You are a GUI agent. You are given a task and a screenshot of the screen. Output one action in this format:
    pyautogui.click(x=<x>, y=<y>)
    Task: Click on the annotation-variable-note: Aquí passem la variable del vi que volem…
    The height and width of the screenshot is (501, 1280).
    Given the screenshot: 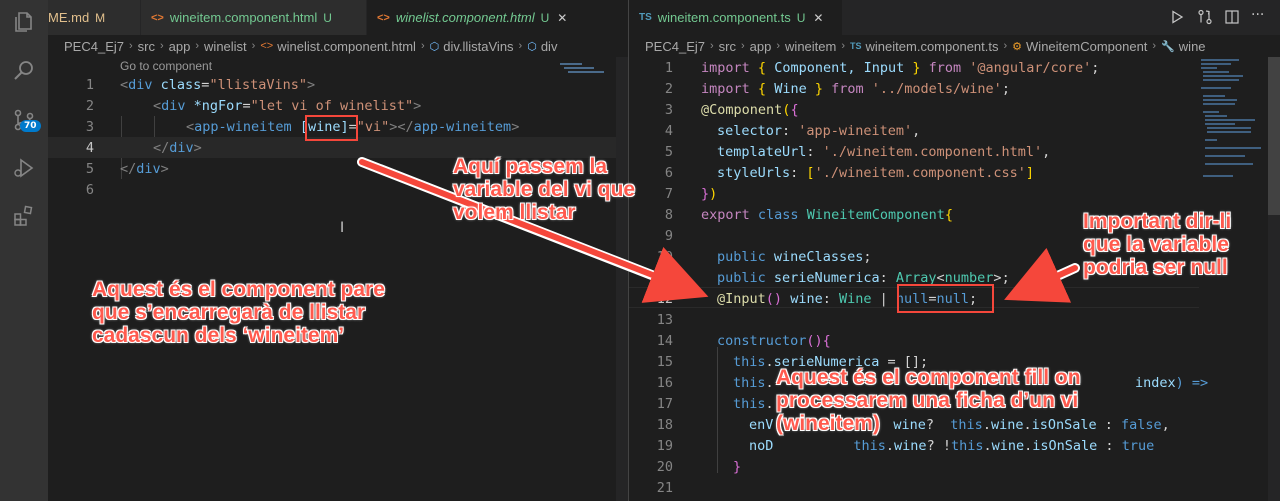 What is the action you would take?
    pyautogui.click(x=544, y=189)
    